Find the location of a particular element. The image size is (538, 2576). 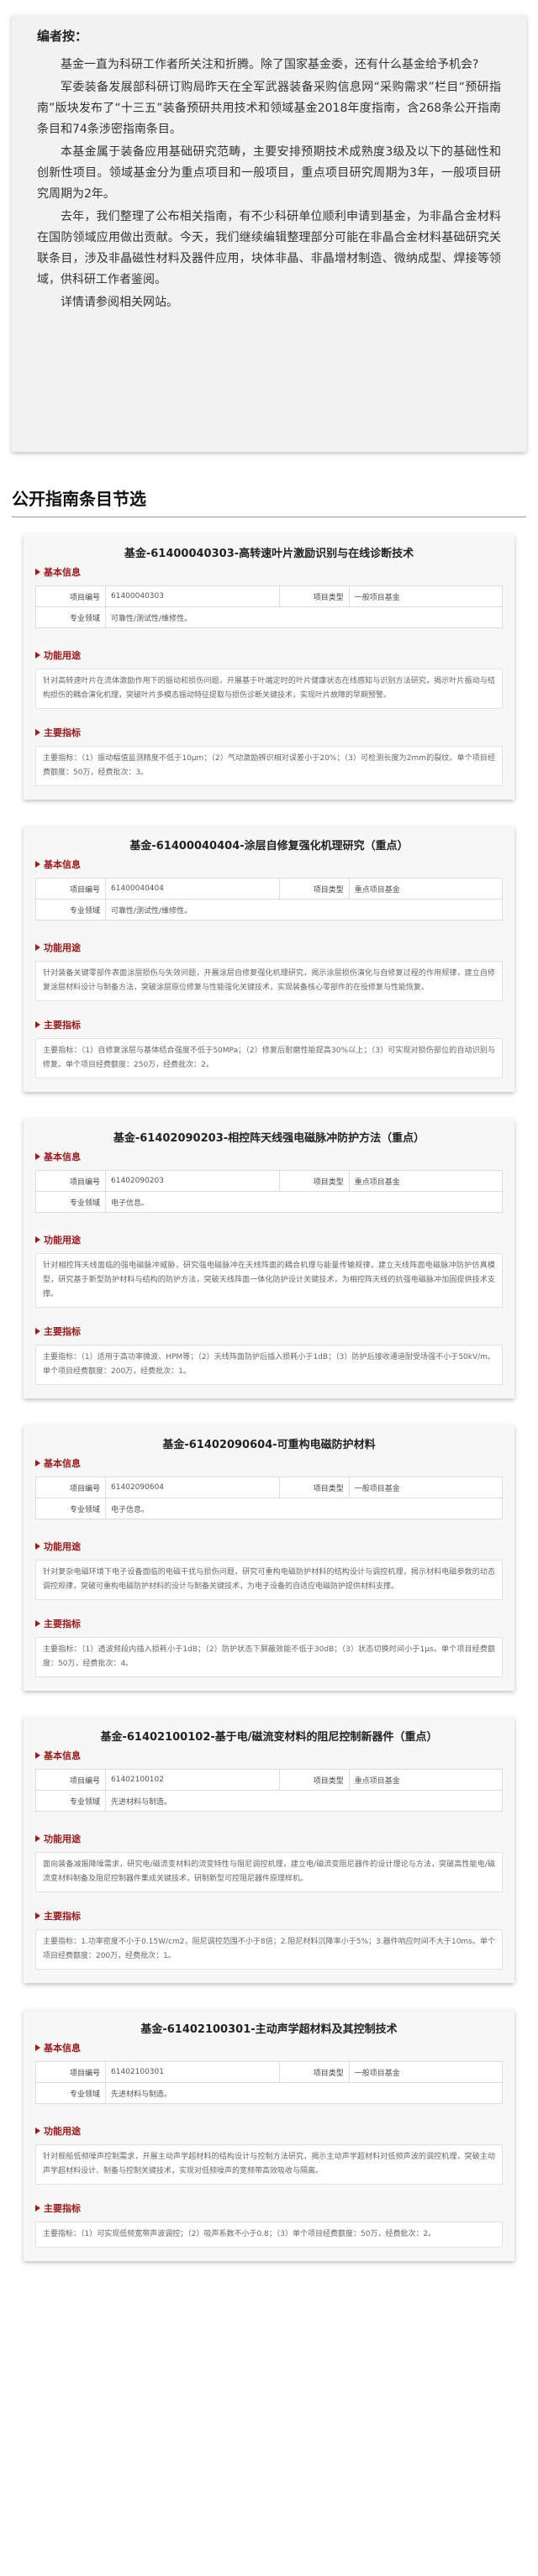

value-project-no: 61402100301 is located at coordinates (192, 2072).